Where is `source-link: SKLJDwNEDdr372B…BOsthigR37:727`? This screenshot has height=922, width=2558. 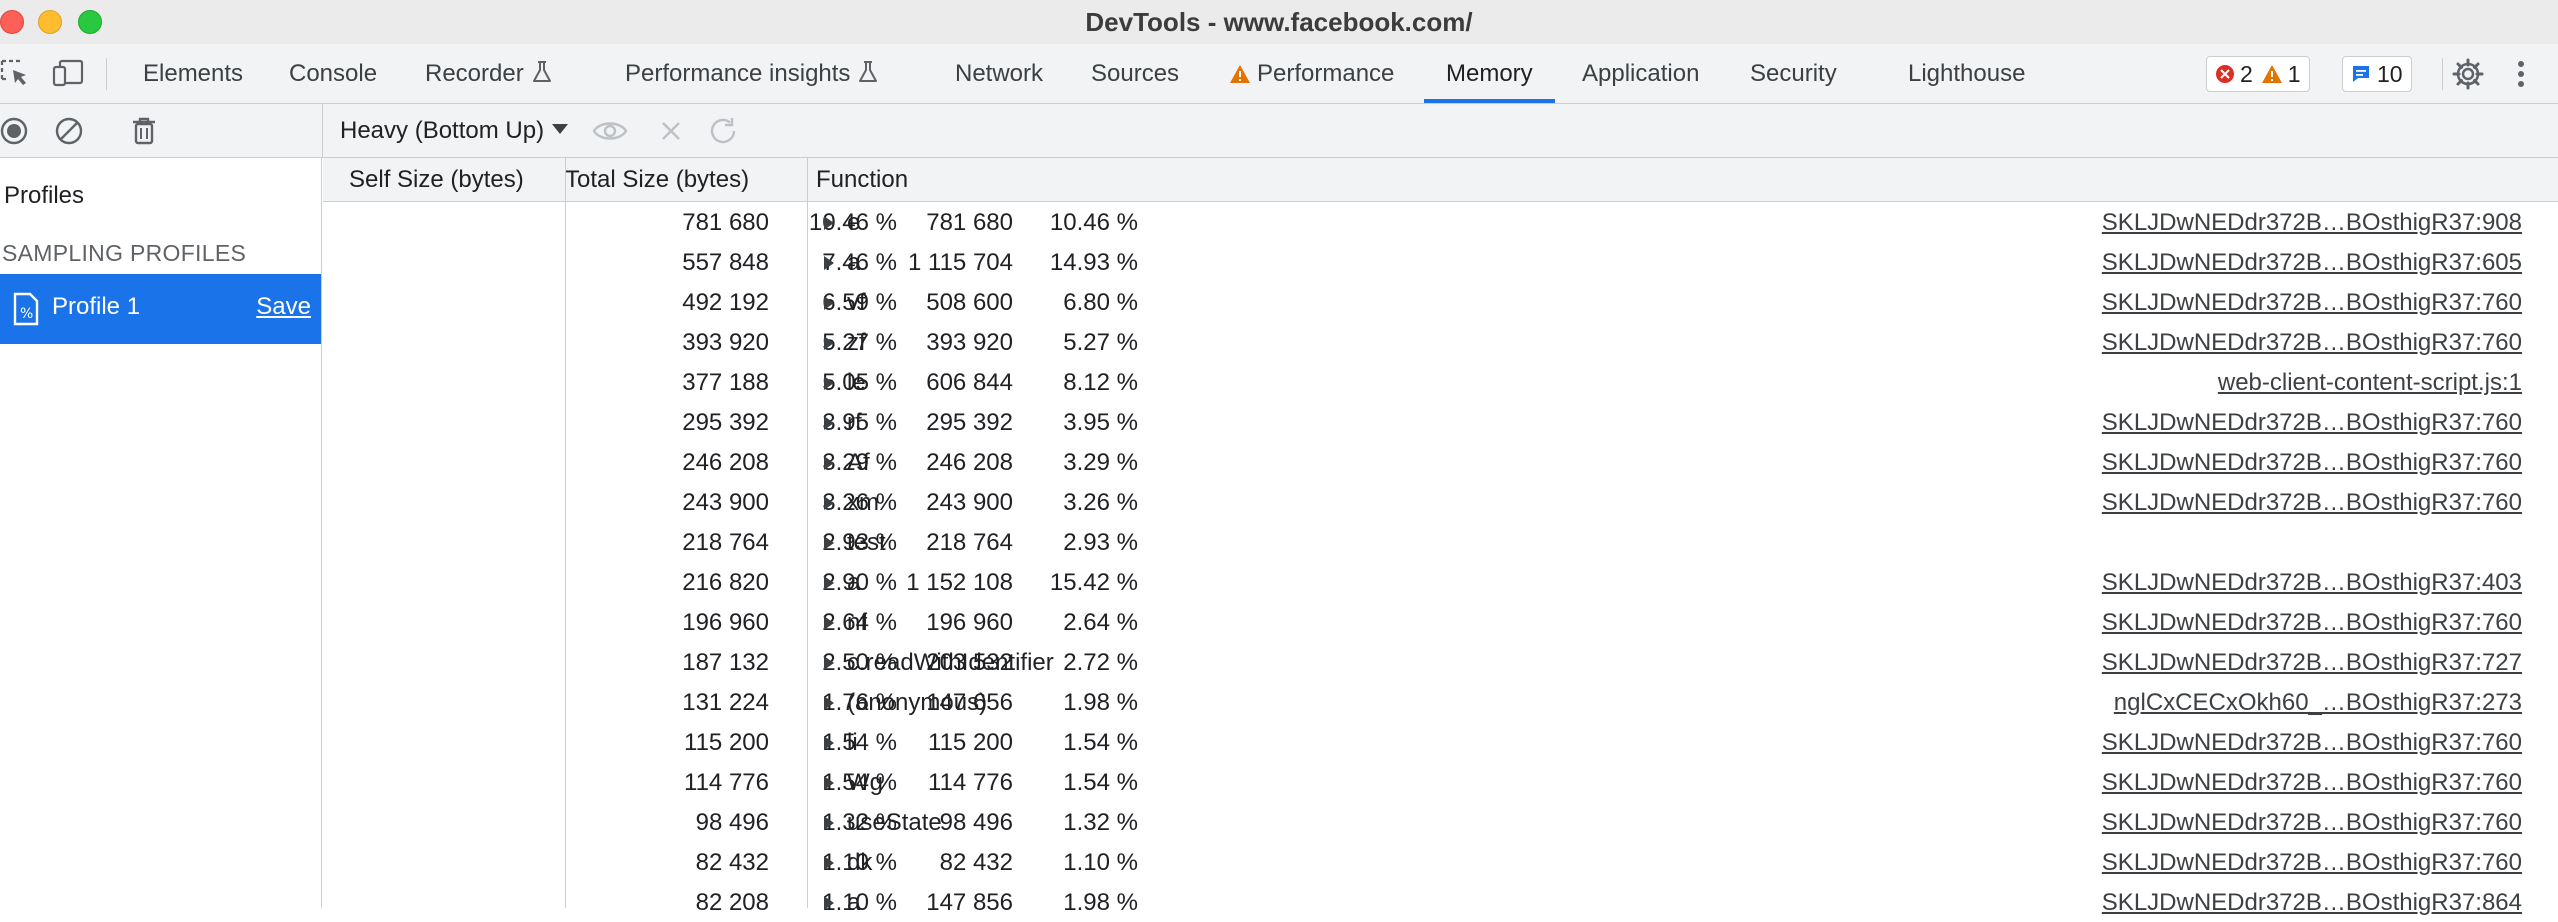 source-link: SKLJDwNEDdr372B…BOsthigR37:727 is located at coordinates (2312, 663).